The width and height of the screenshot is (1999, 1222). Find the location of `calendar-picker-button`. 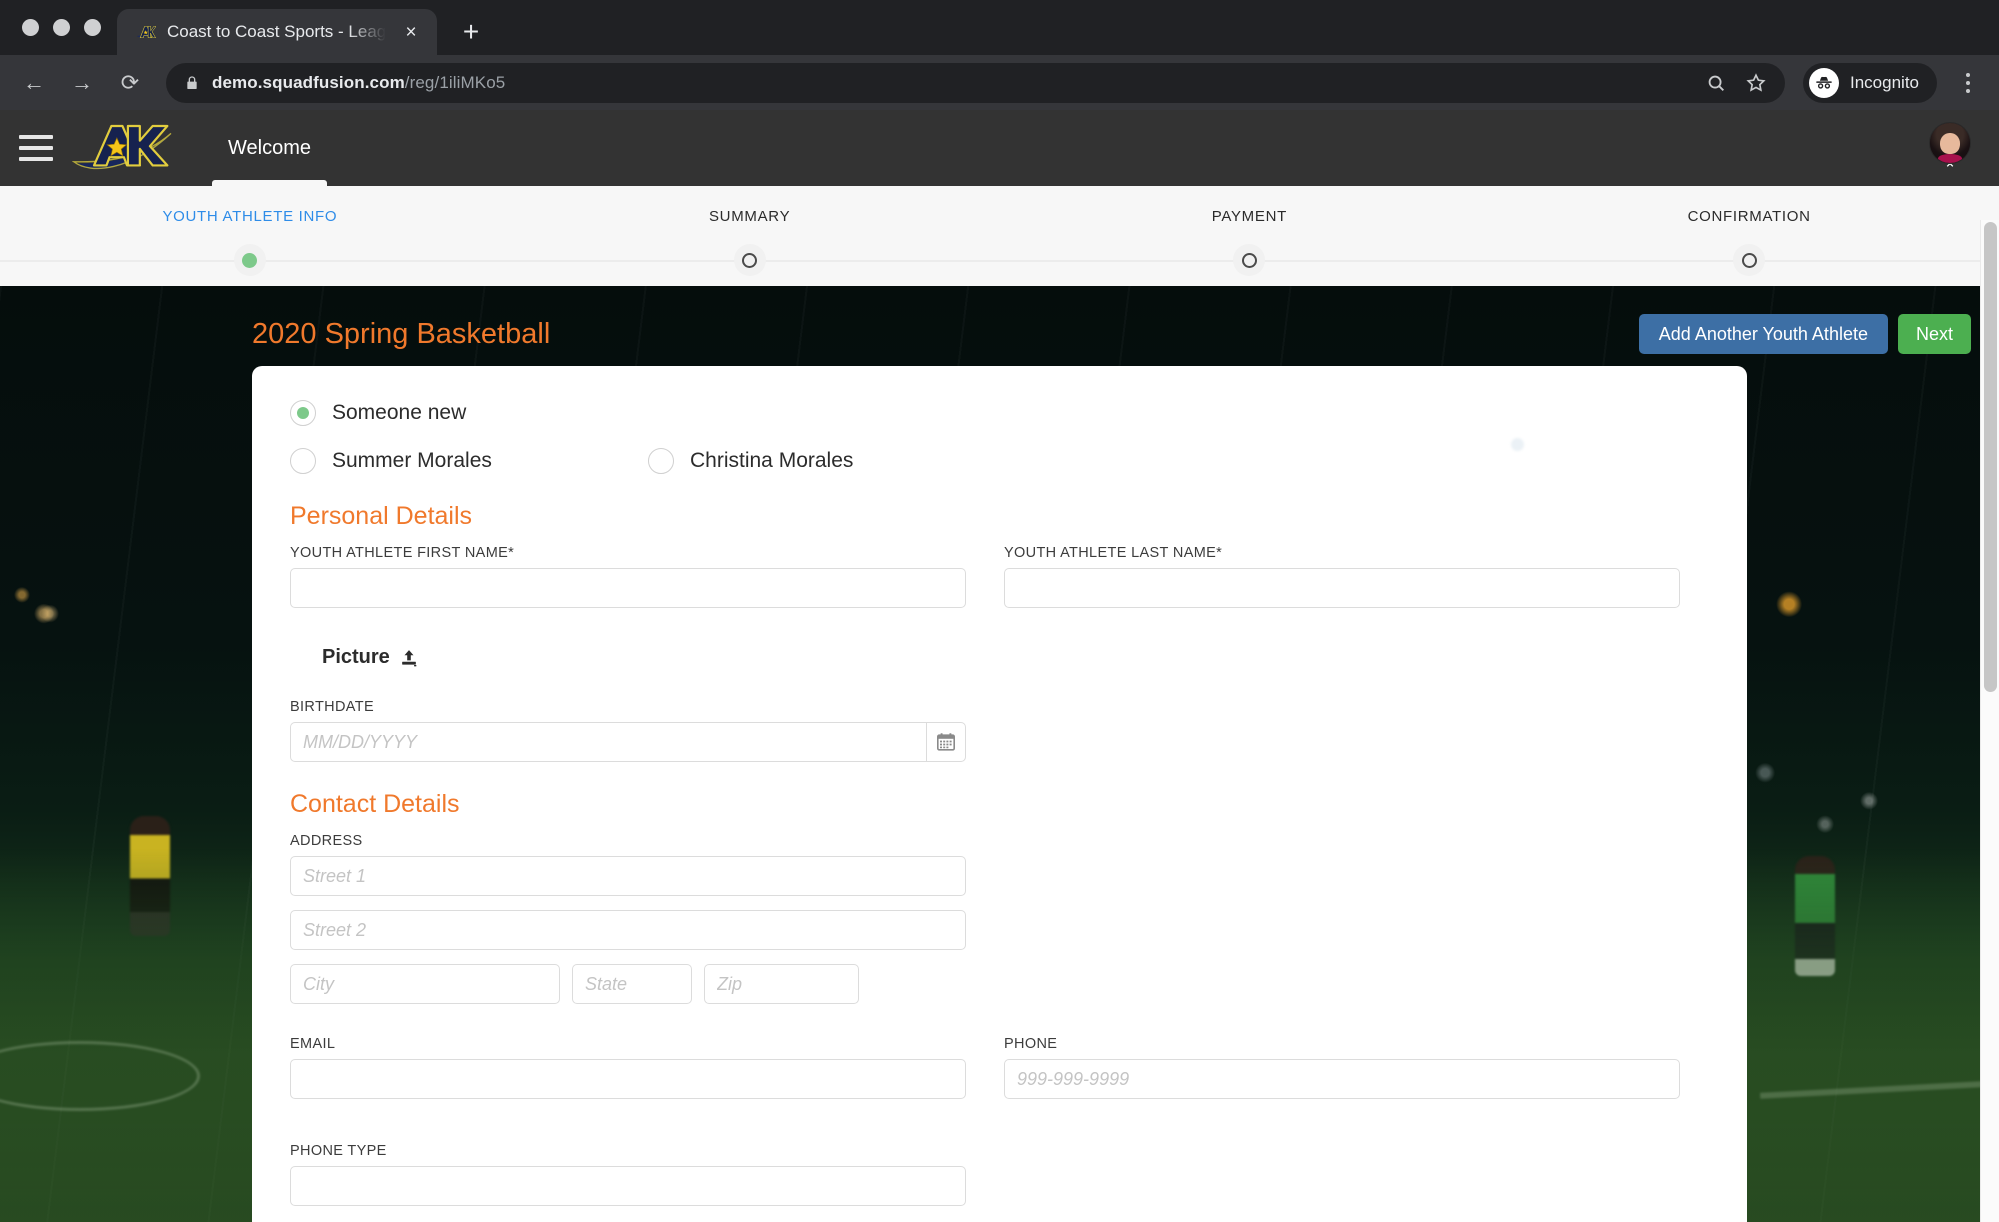

calendar-picker-button is located at coordinates (946, 742).